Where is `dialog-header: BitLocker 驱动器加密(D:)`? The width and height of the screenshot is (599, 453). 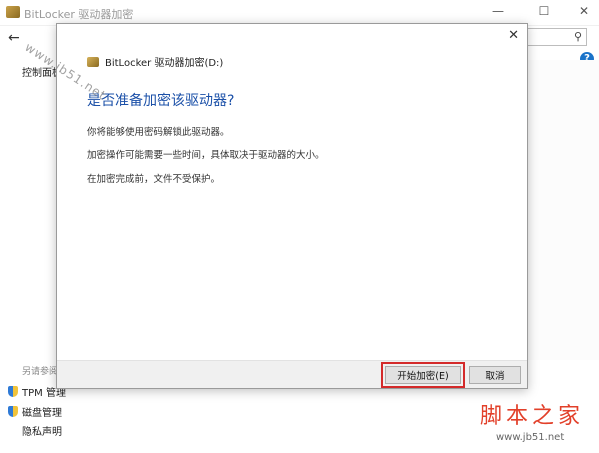 dialog-header: BitLocker 驱动器加密(D:) is located at coordinates (155, 61).